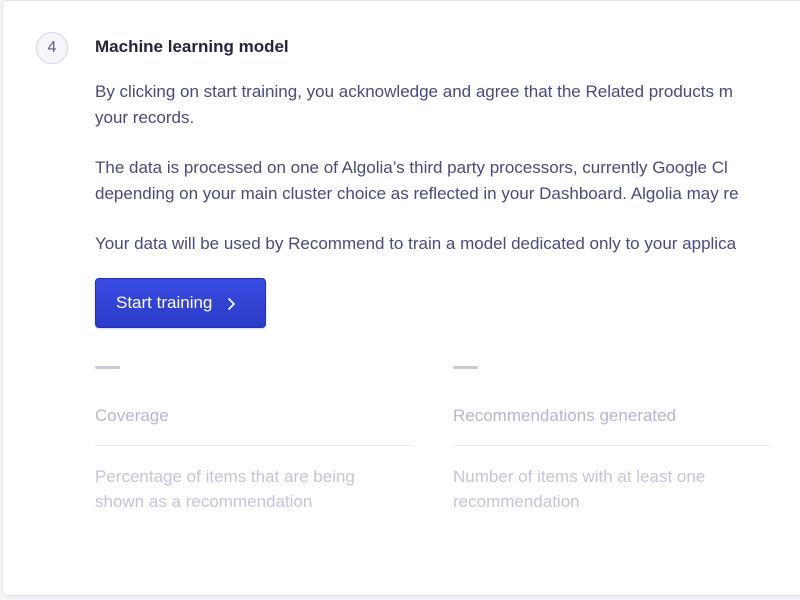  I want to click on metric-label: Coverage, so click(132, 415).